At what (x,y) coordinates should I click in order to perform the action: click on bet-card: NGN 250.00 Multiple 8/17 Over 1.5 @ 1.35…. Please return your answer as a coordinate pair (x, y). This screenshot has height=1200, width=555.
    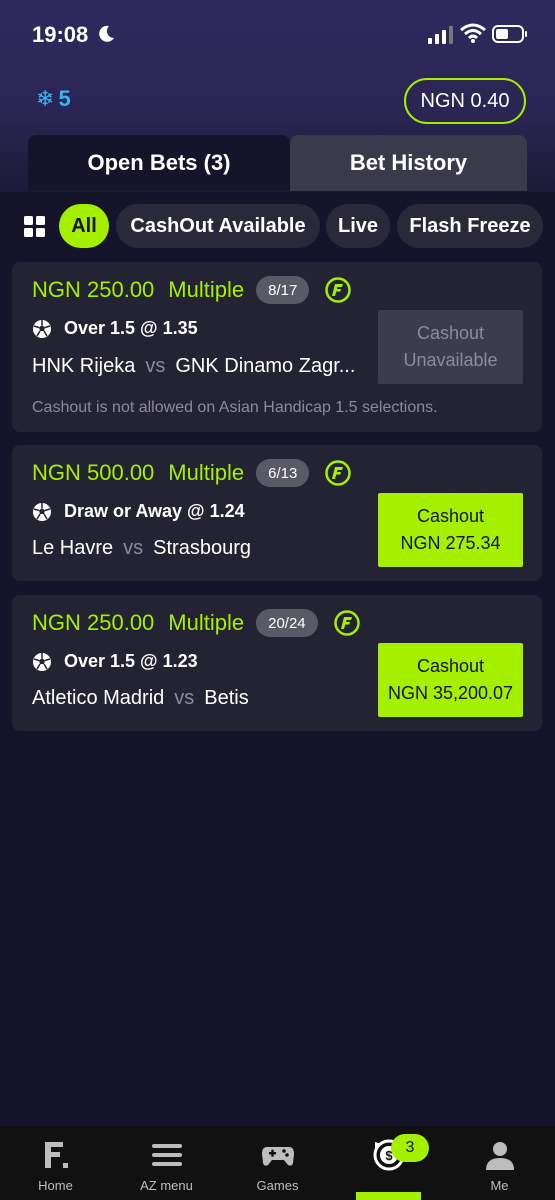
    Looking at the image, I should click on (277, 347).